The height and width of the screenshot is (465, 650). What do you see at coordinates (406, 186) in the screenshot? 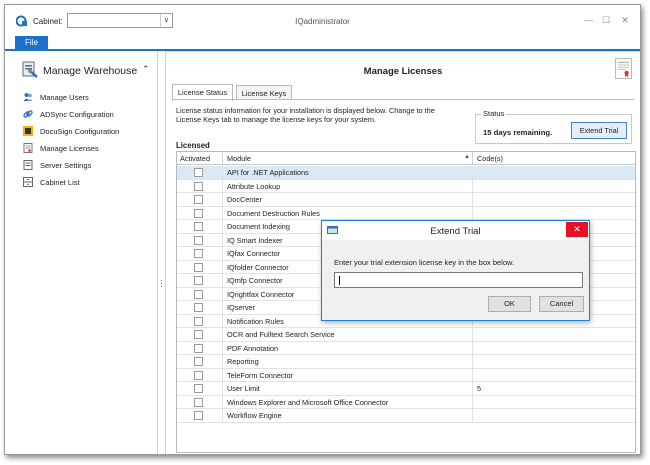
I see `table-row: Attribute Lookup` at bounding box center [406, 186].